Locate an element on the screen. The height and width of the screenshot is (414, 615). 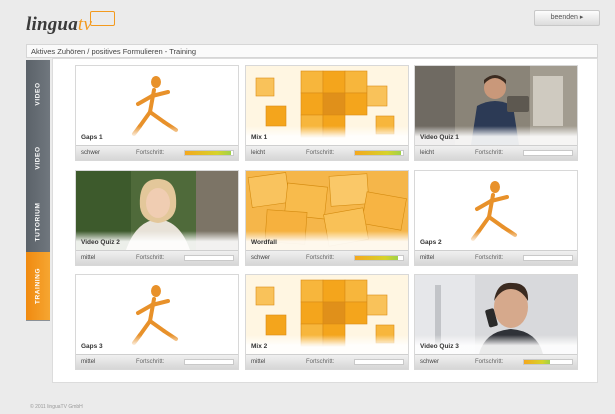
exercise-title-text: Mix 2 is located at coordinates (259, 346).